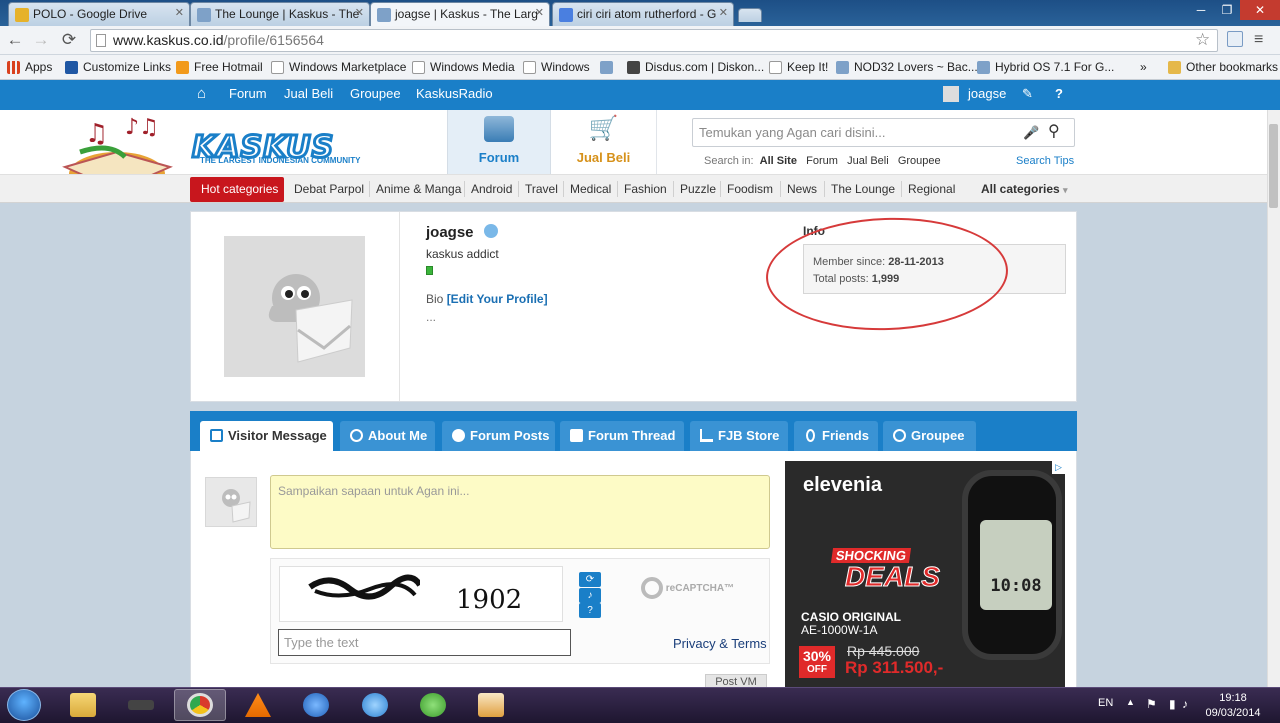 This screenshot has width=1280, height=723. What do you see at coordinates (698, 189) in the screenshot?
I see `category-item: Puzzle` at bounding box center [698, 189].